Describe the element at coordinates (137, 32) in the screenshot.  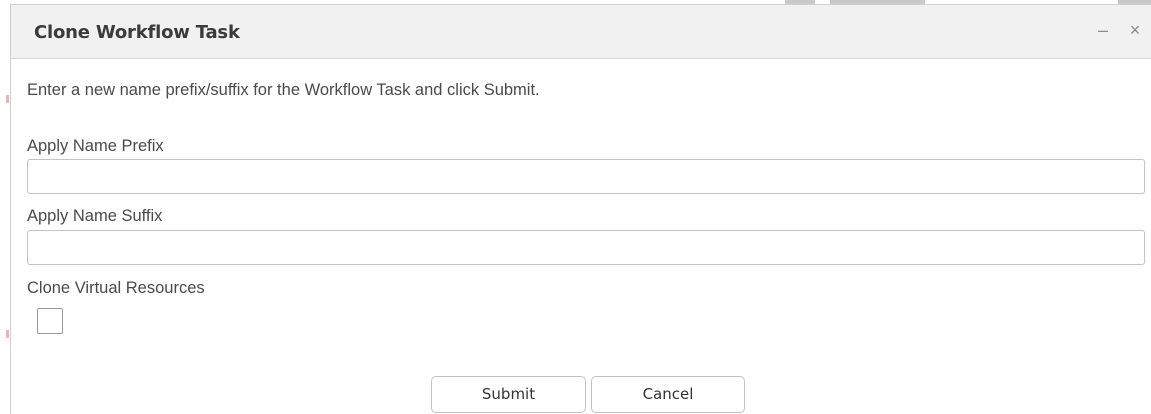
I see `dialog-title: Clone Workflow Task` at that location.